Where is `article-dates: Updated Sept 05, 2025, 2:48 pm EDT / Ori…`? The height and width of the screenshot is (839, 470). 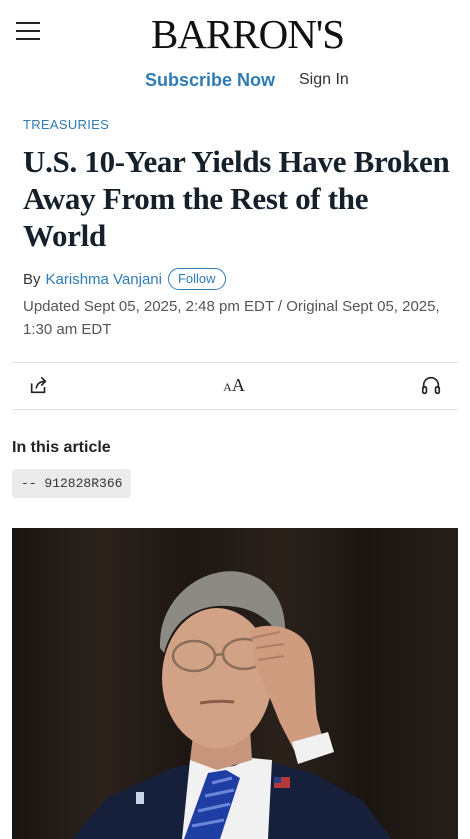
article-dates: Updated Sept 05, 2025, 2:48 pm EDT / Ori… is located at coordinates (231, 318).